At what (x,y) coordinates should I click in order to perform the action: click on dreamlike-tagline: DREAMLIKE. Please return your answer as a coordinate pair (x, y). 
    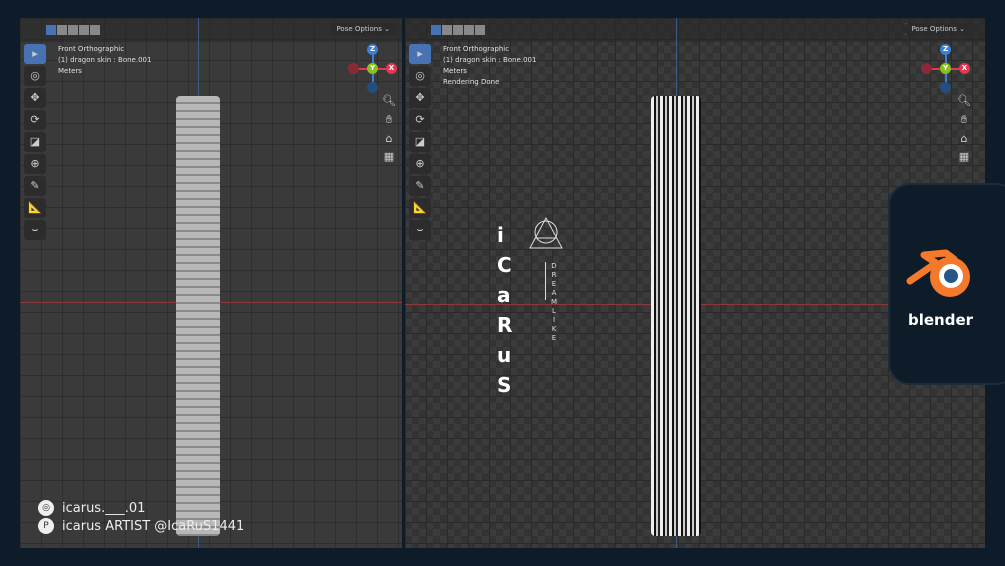
    Looking at the image, I should click on (554, 302).